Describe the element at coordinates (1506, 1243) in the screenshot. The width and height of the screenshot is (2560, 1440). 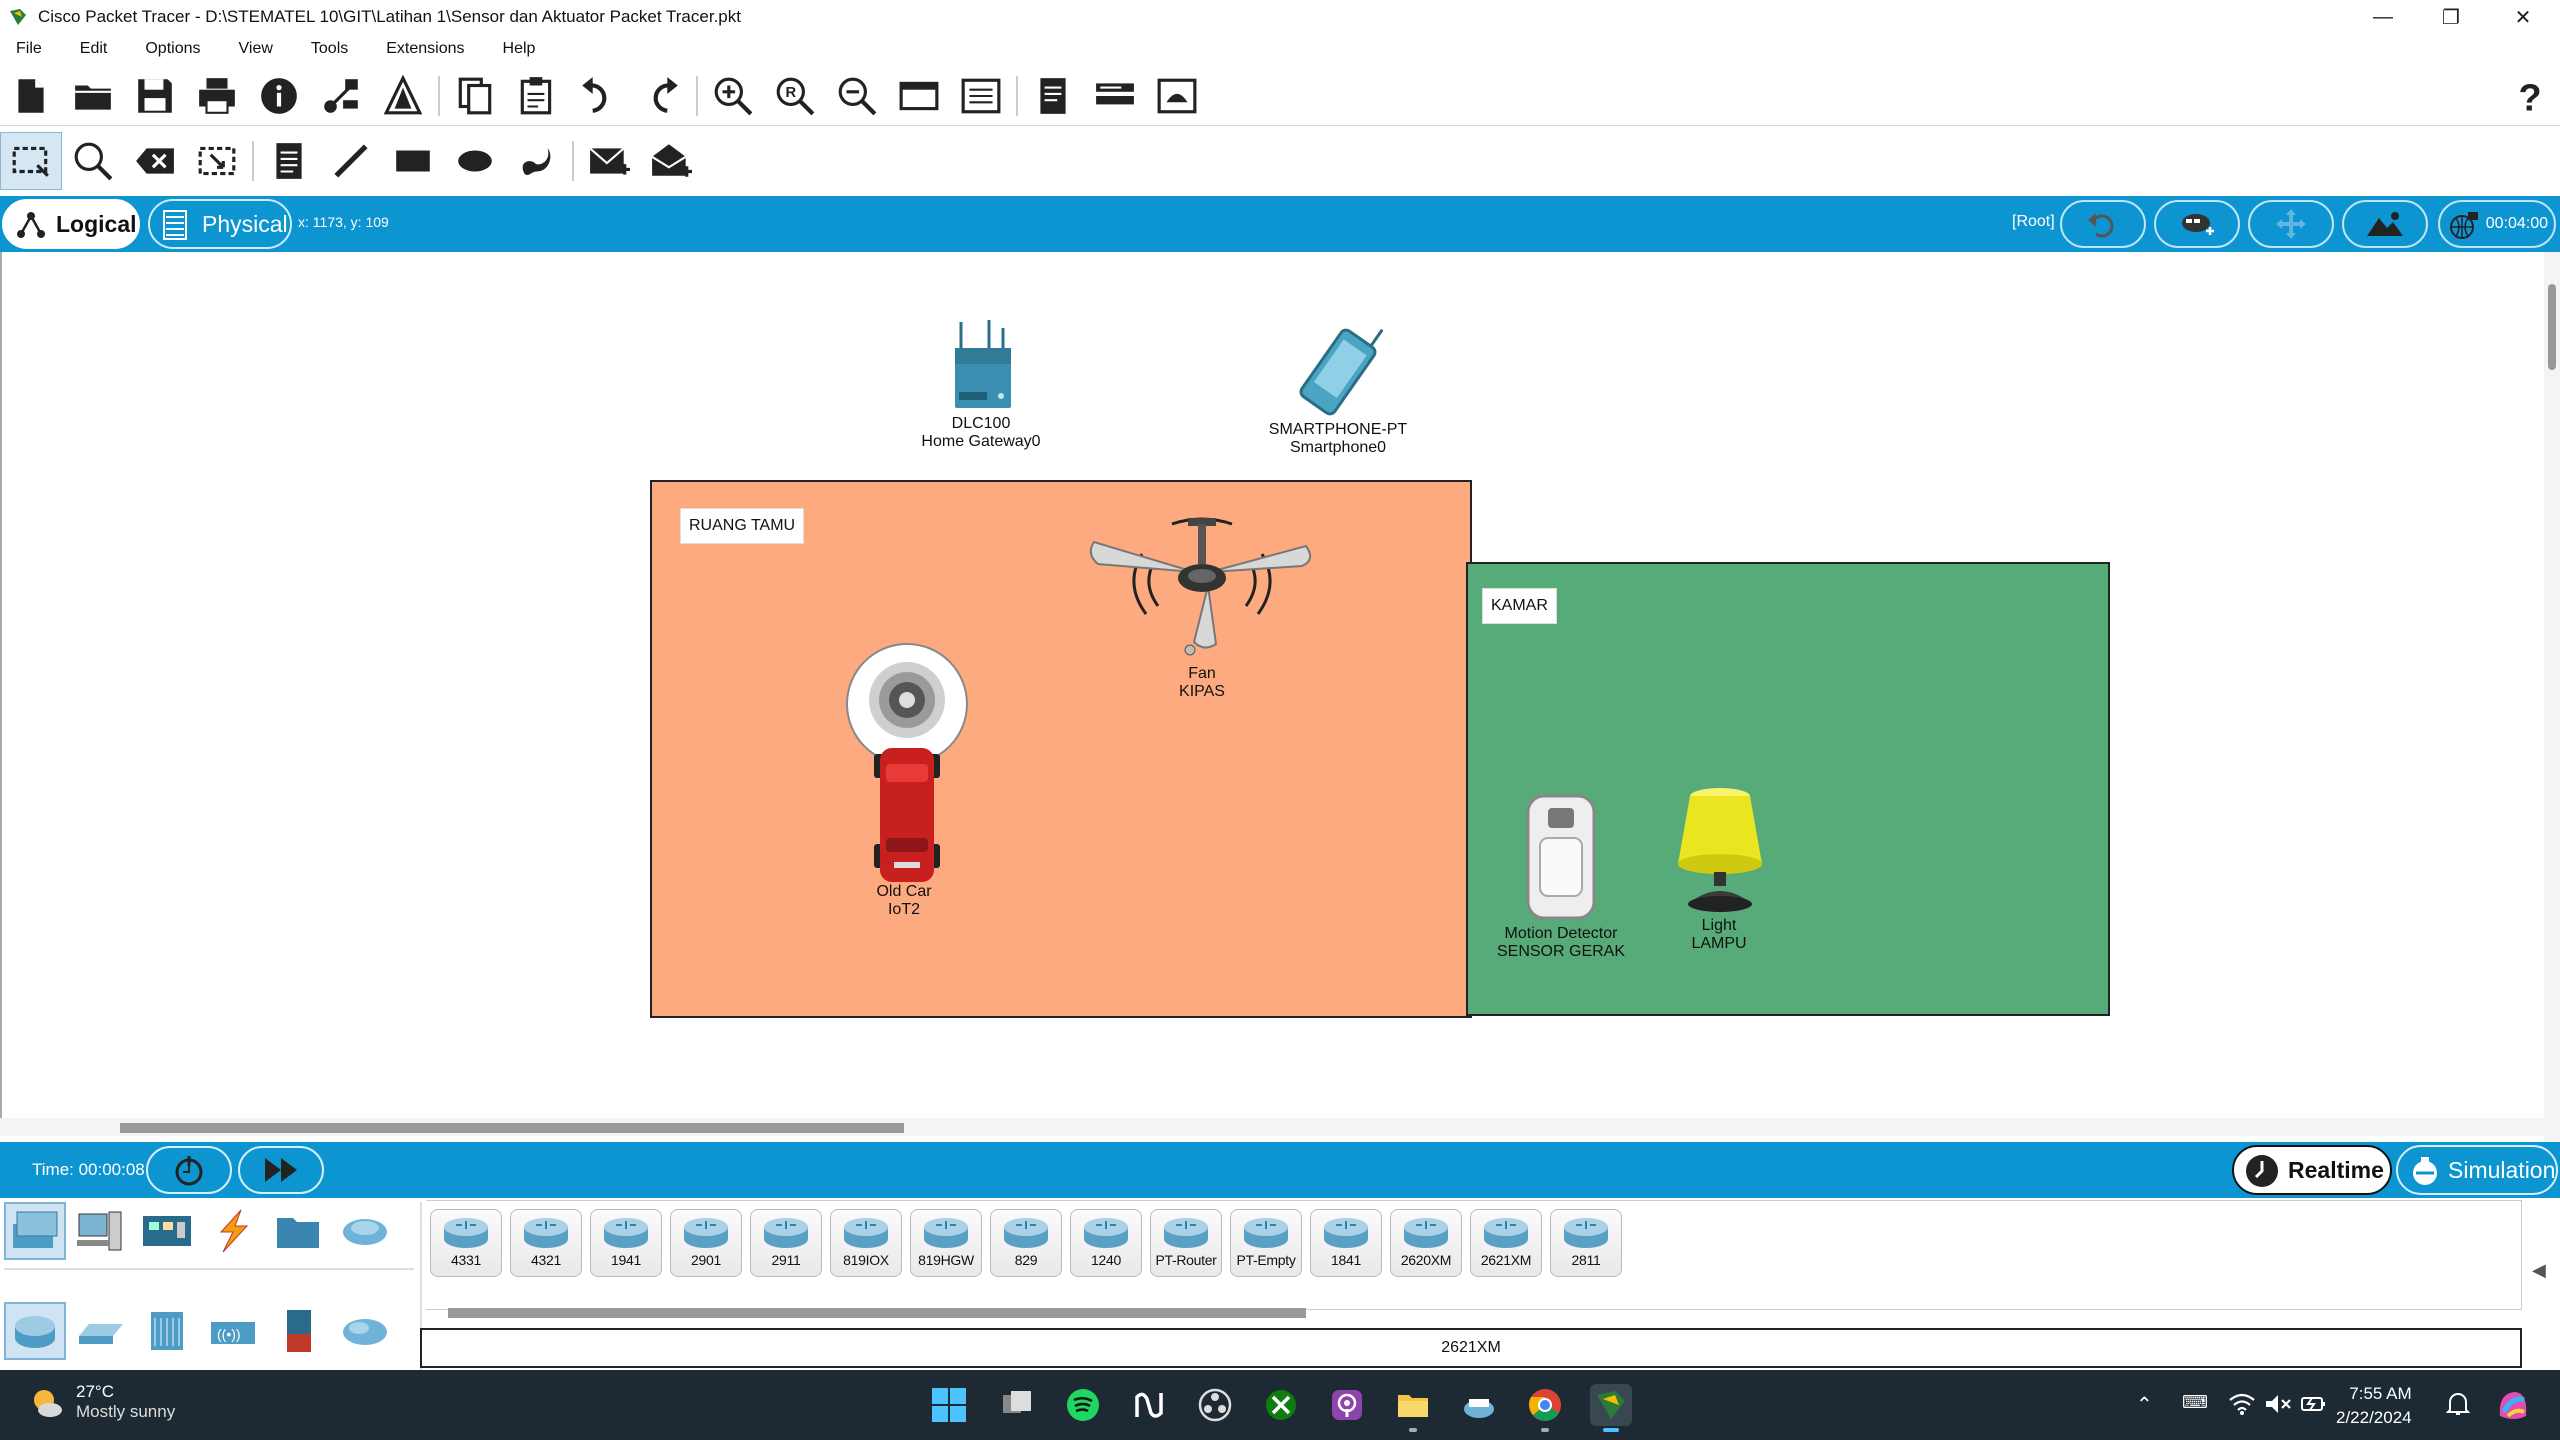
I see `device-model-2621xm: 2621XM` at that location.